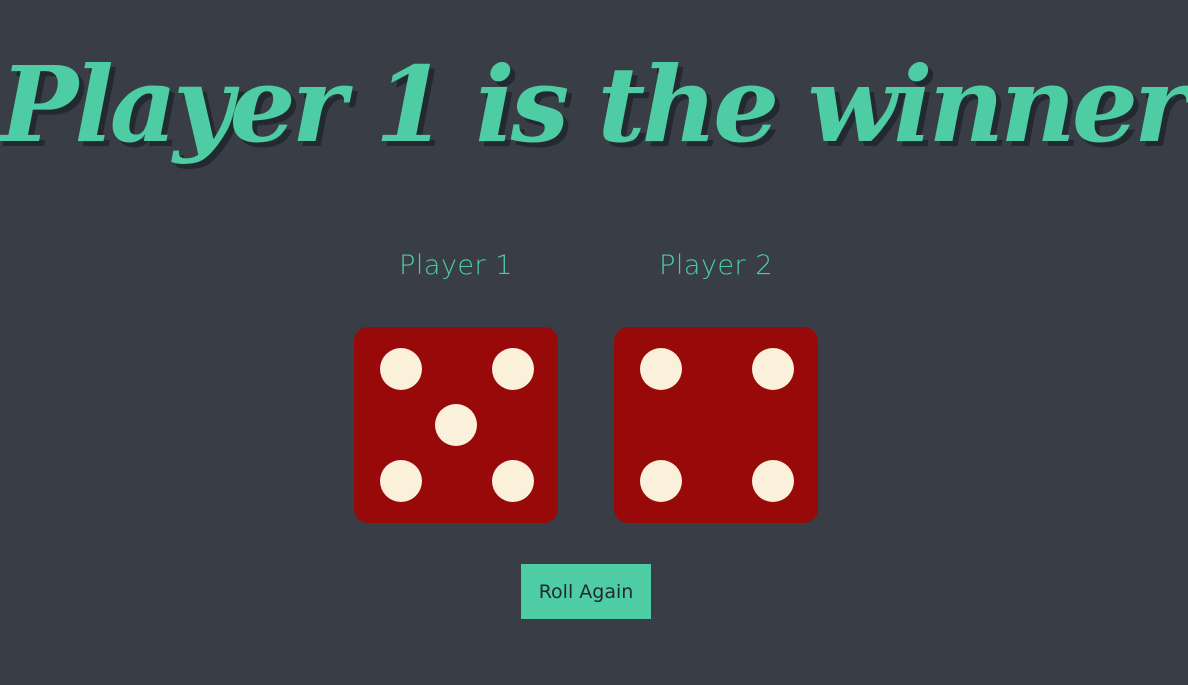 This screenshot has width=1188, height=685. What do you see at coordinates (716, 265) in the screenshot?
I see `player-2-label: Player 2` at bounding box center [716, 265].